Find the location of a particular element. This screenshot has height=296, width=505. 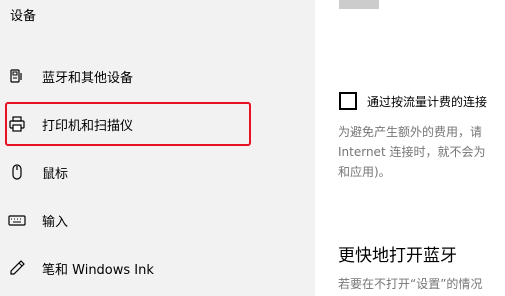

metered-connection-description: 为避免产生额外的费用，请 Internet 连接时，就不会为 和应用)。 is located at coordinates (421, 152).